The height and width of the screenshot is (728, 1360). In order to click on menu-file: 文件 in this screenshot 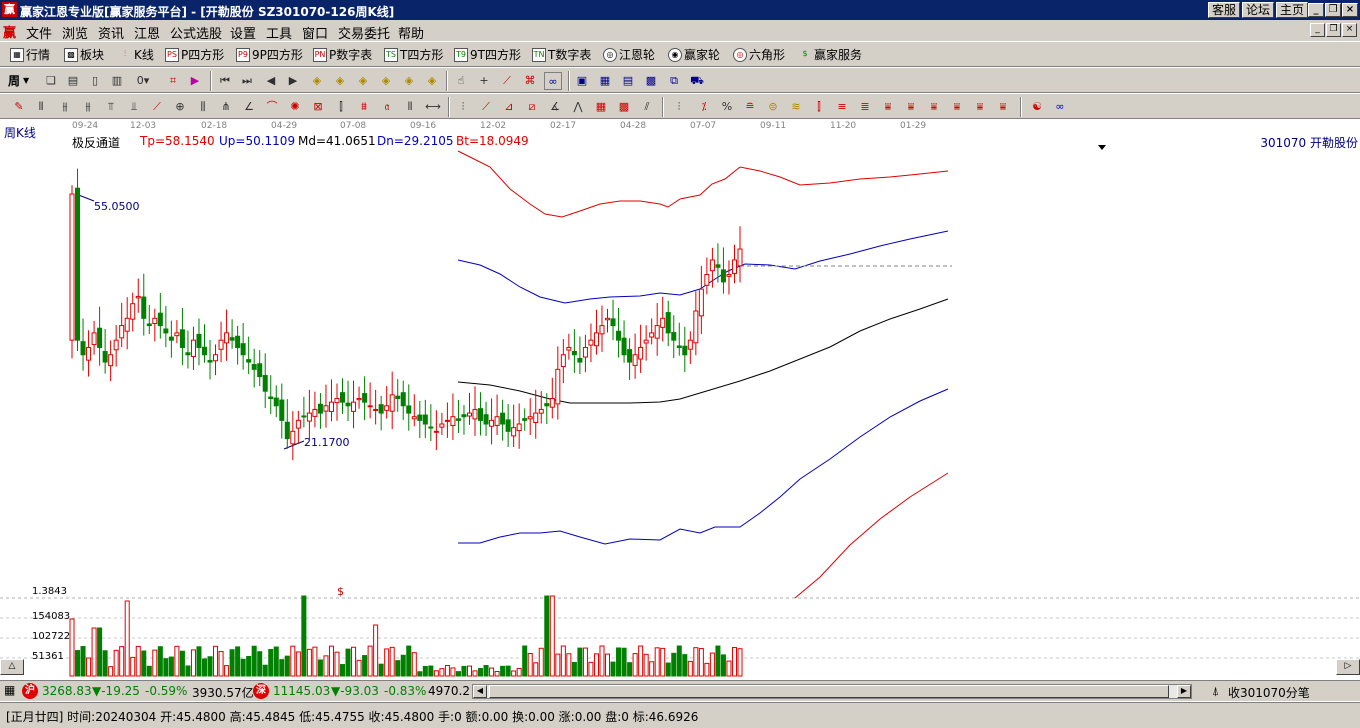, I will do `click(39, 32)`.